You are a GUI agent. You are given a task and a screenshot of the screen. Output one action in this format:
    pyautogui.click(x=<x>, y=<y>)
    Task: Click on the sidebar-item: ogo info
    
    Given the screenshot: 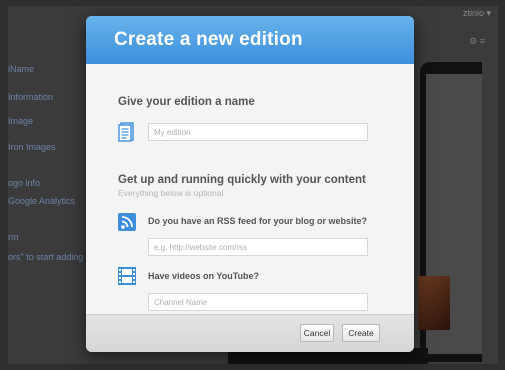 What is the action you would take?
    pyautogui.click(x=24, y=183)
    